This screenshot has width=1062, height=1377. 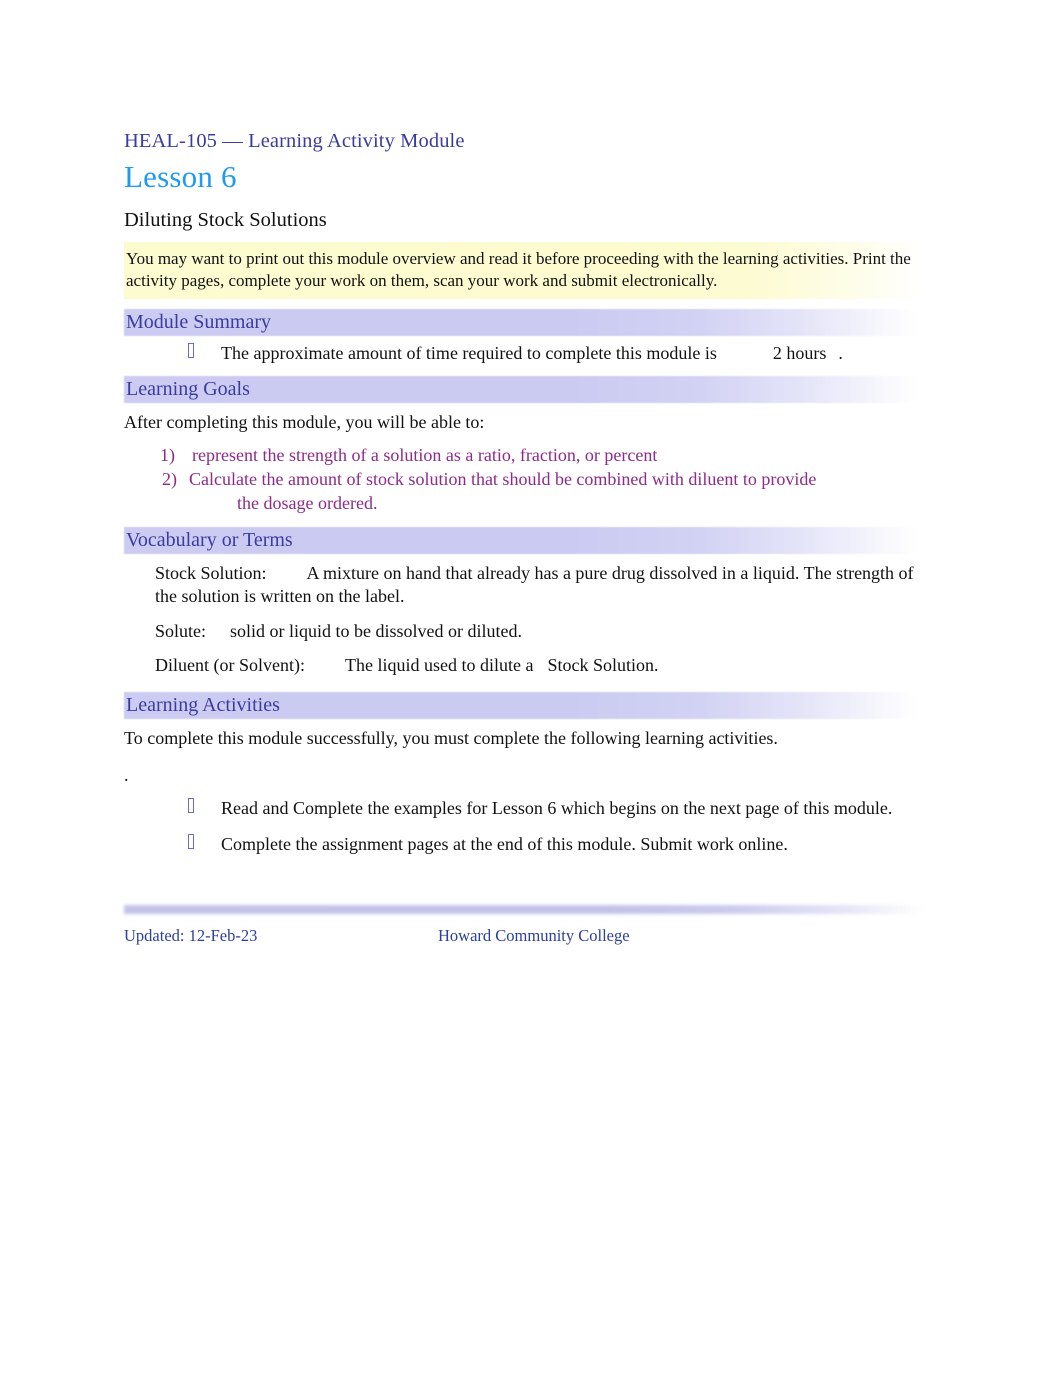 What do you see at coordinates (169, 479) in the screenshot?
I see `list-number: 2)` at bounding box center [169, 479].